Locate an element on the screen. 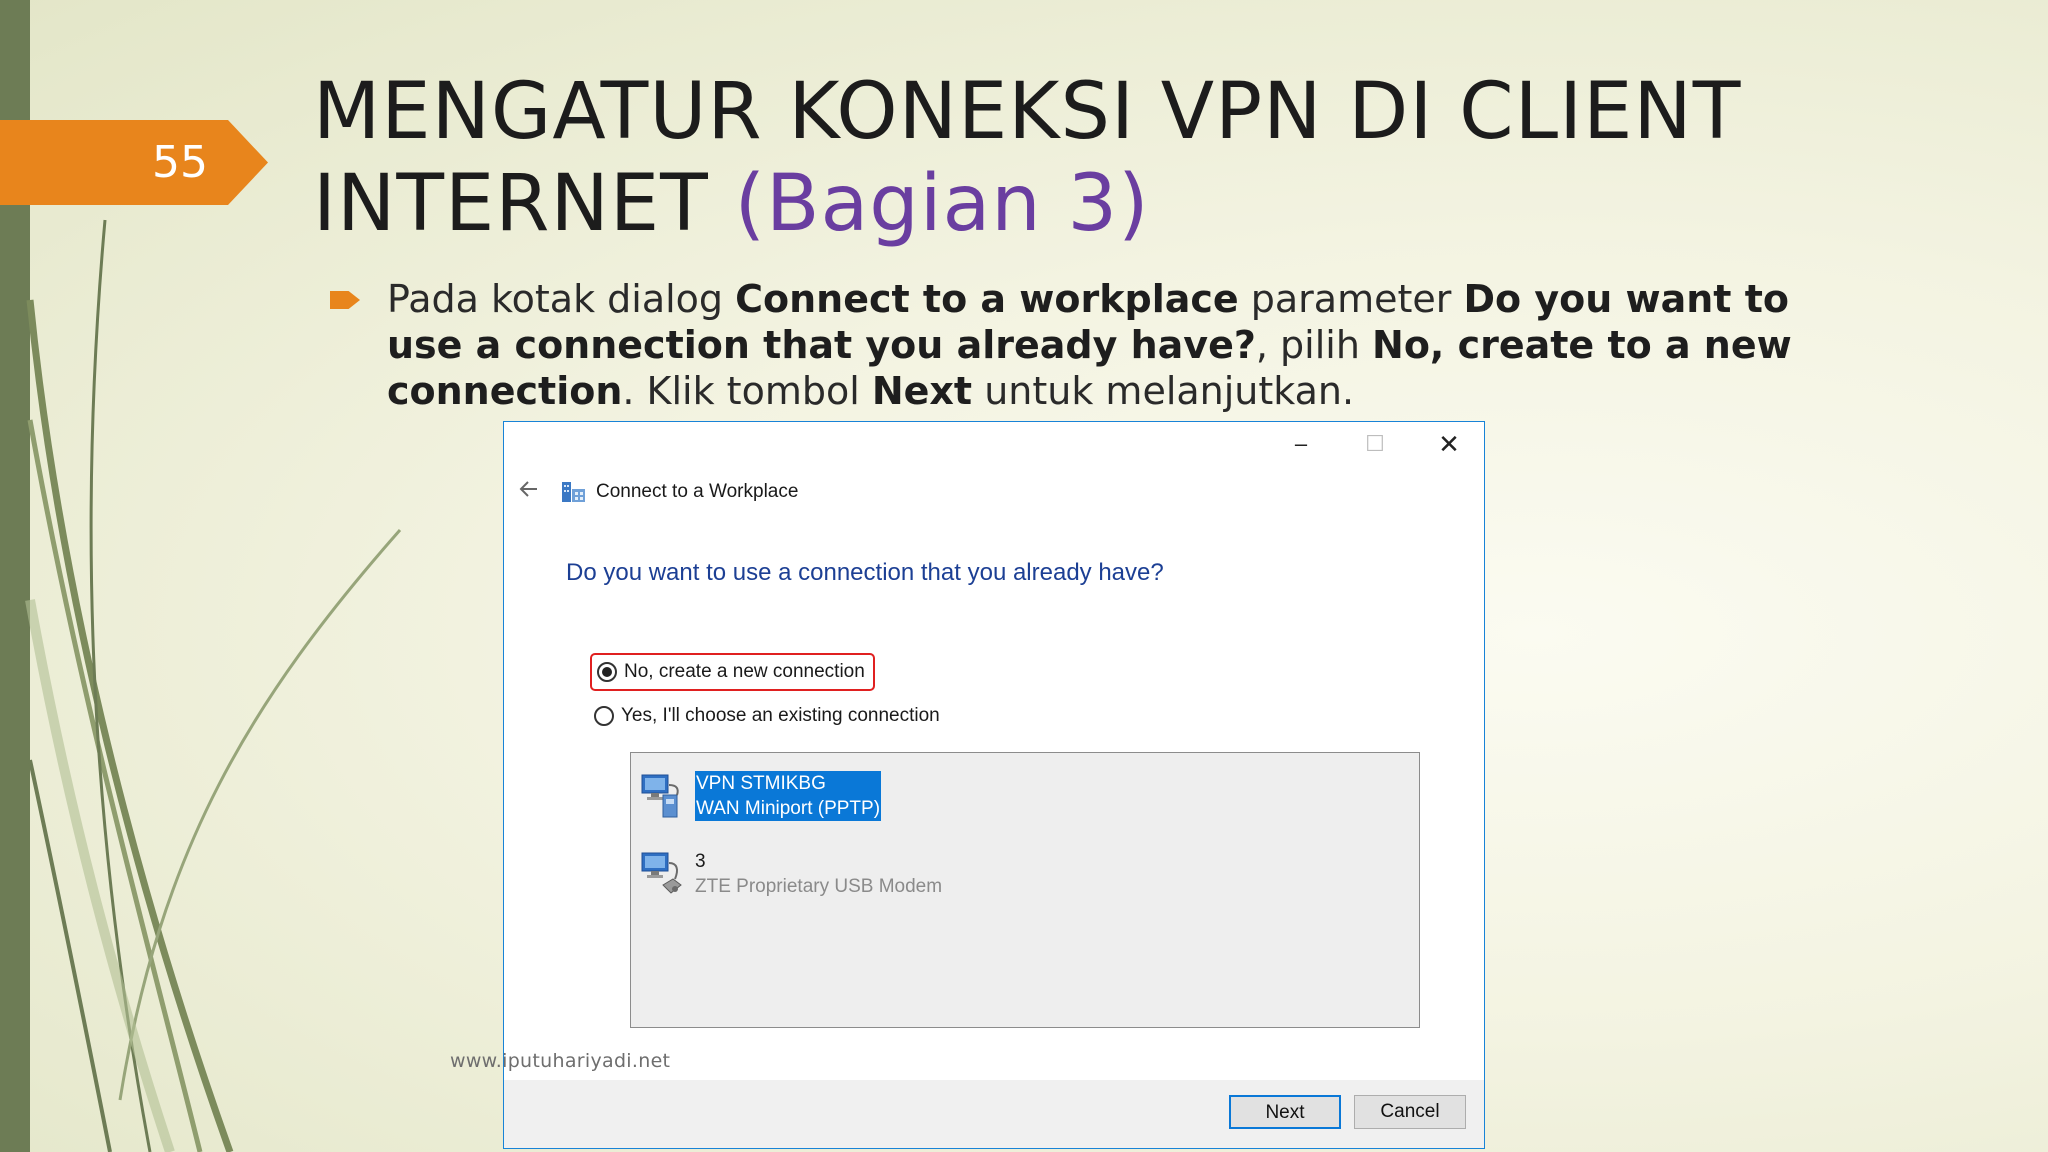  list-item-vpn-stmikbg: VPN STMIKBG WAN Miniport (PPTP) is located at coordinates (1019, 797).